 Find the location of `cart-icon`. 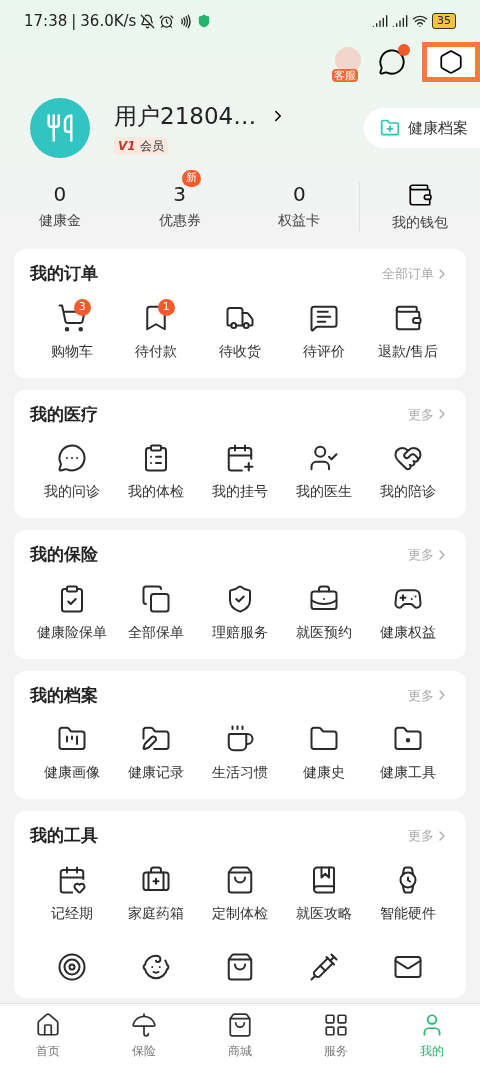

cart-icon is located at coordinates (72, 317).